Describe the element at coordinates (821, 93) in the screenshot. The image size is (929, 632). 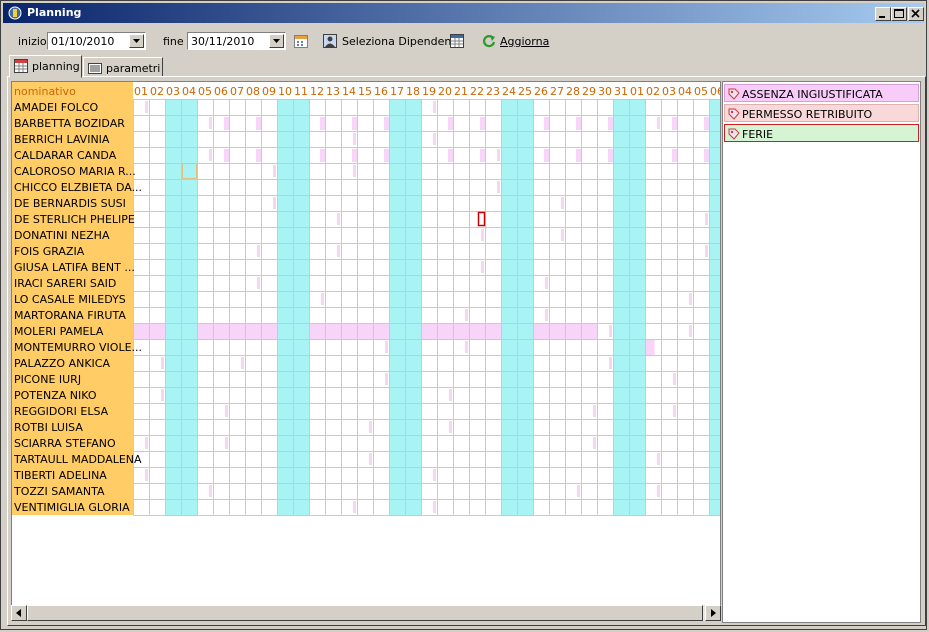
I see `legend-item-unjustified-absence: ASSENZA INGIUSTIFICATA` at that location.